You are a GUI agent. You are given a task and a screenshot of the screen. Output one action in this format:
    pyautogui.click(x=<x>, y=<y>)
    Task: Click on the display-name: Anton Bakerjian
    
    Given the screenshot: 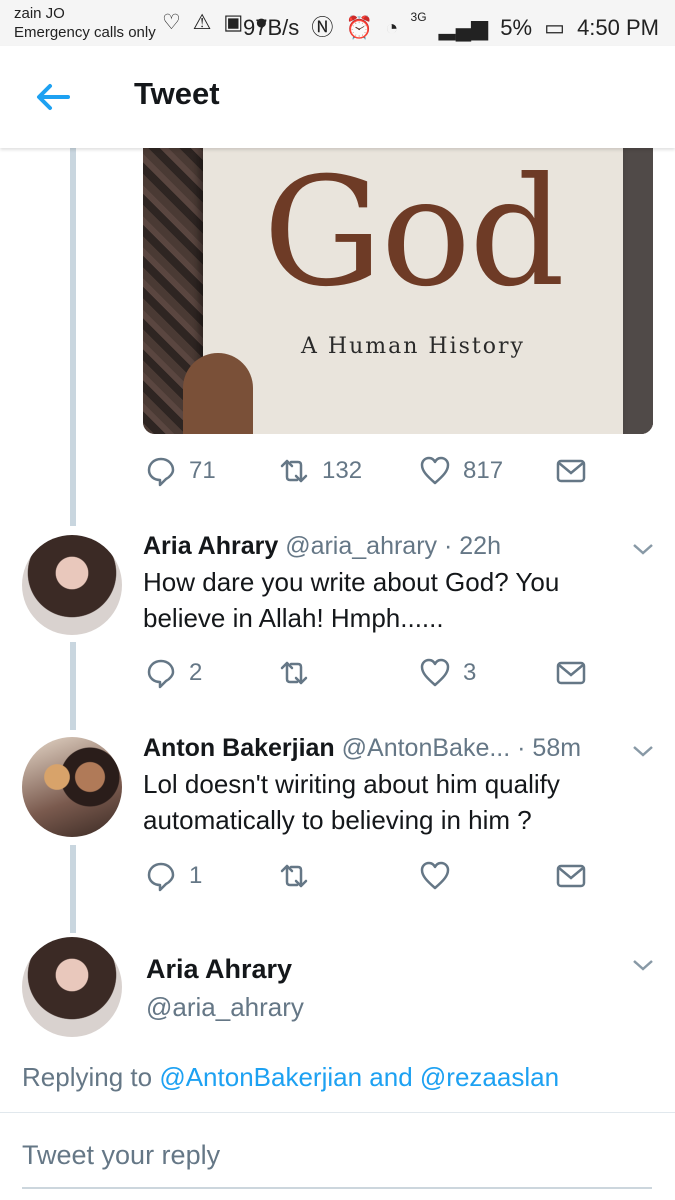 What is the action you would take?
    pyautogui.click(x=239, y=748)
    